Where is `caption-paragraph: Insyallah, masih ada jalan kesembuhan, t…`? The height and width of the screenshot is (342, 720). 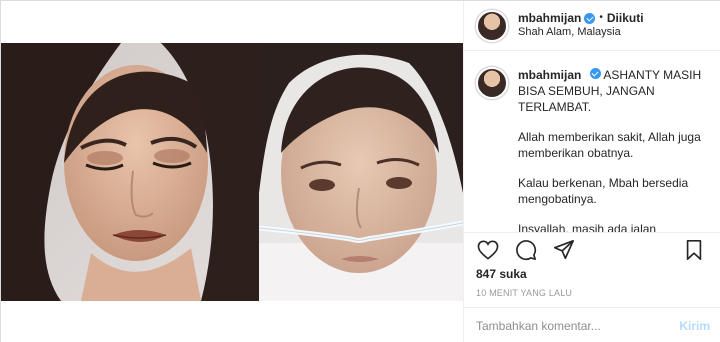 caption-paragraph: Insyallah, masih ada jalan kesembuhan, t… is located at coordinates (587, 227).